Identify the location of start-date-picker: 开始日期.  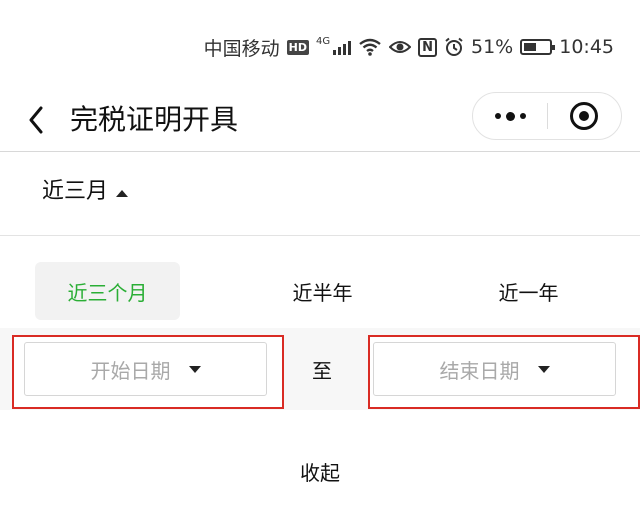
(145, 369).